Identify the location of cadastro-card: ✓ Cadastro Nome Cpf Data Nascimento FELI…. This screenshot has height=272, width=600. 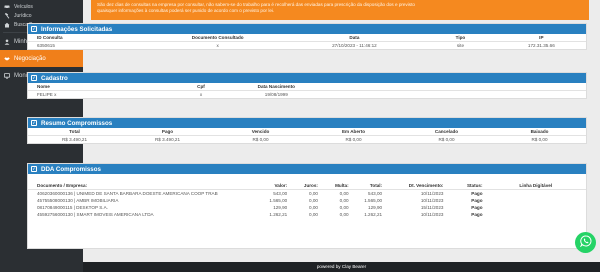
(307, 85).